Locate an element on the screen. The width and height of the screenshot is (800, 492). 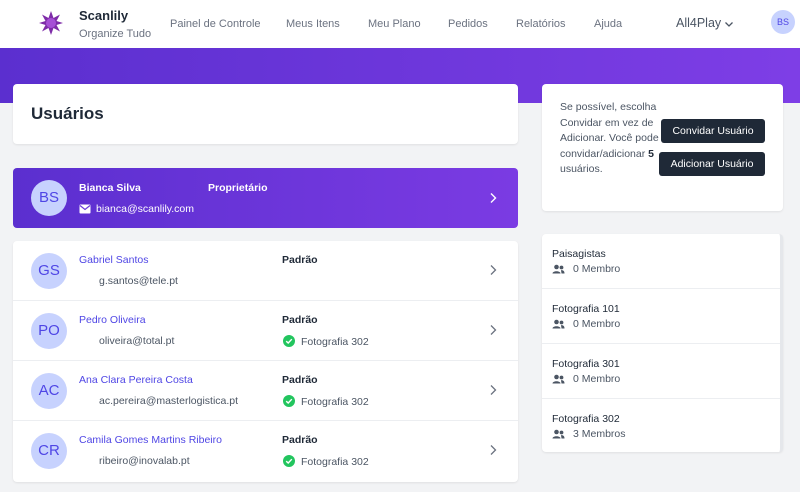
list-item: Fotografia 301 0 Membro is located at coordinates (661, 371).